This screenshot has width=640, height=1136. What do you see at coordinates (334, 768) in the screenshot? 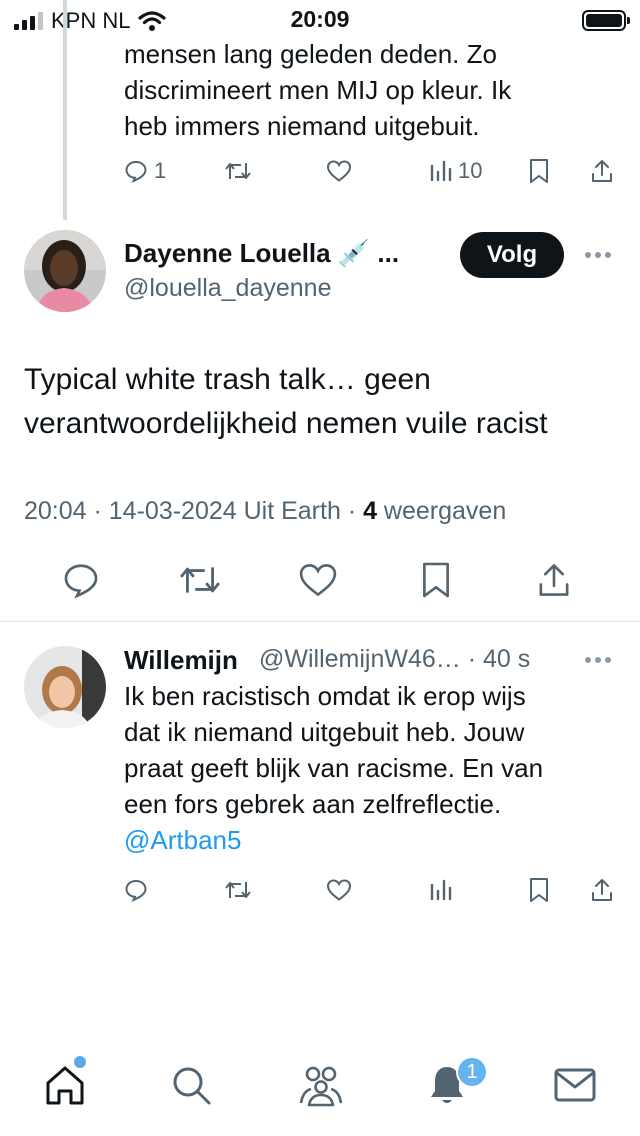
I see `text-line: praat geeft blijk van racisme. En van` at bounding box center [334, 768].